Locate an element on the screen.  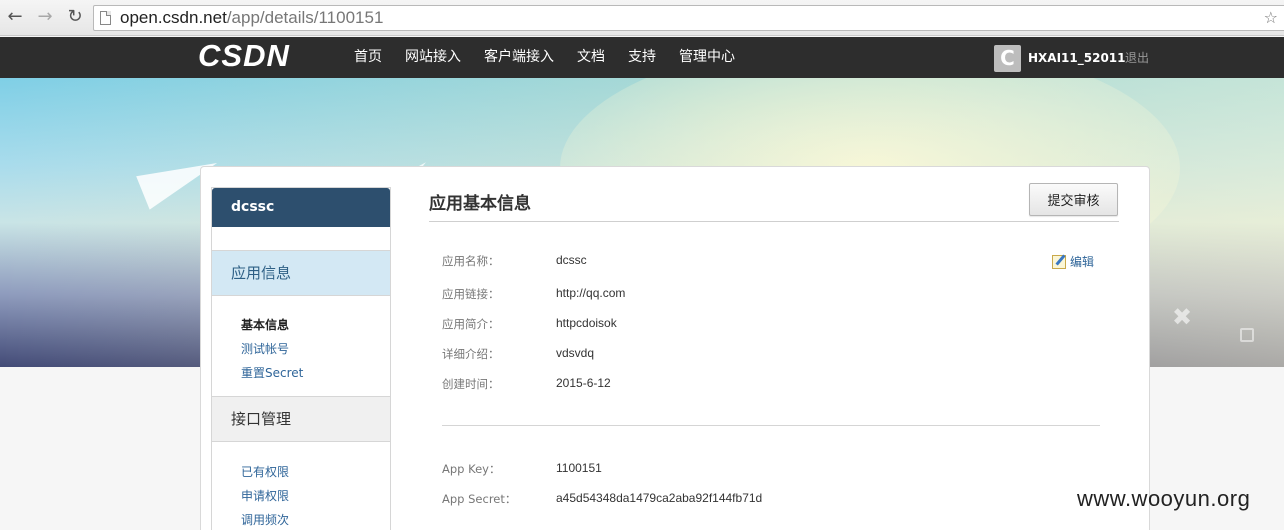
bookmark-star-icon: ☆ is located at coordinates (1271, 17).